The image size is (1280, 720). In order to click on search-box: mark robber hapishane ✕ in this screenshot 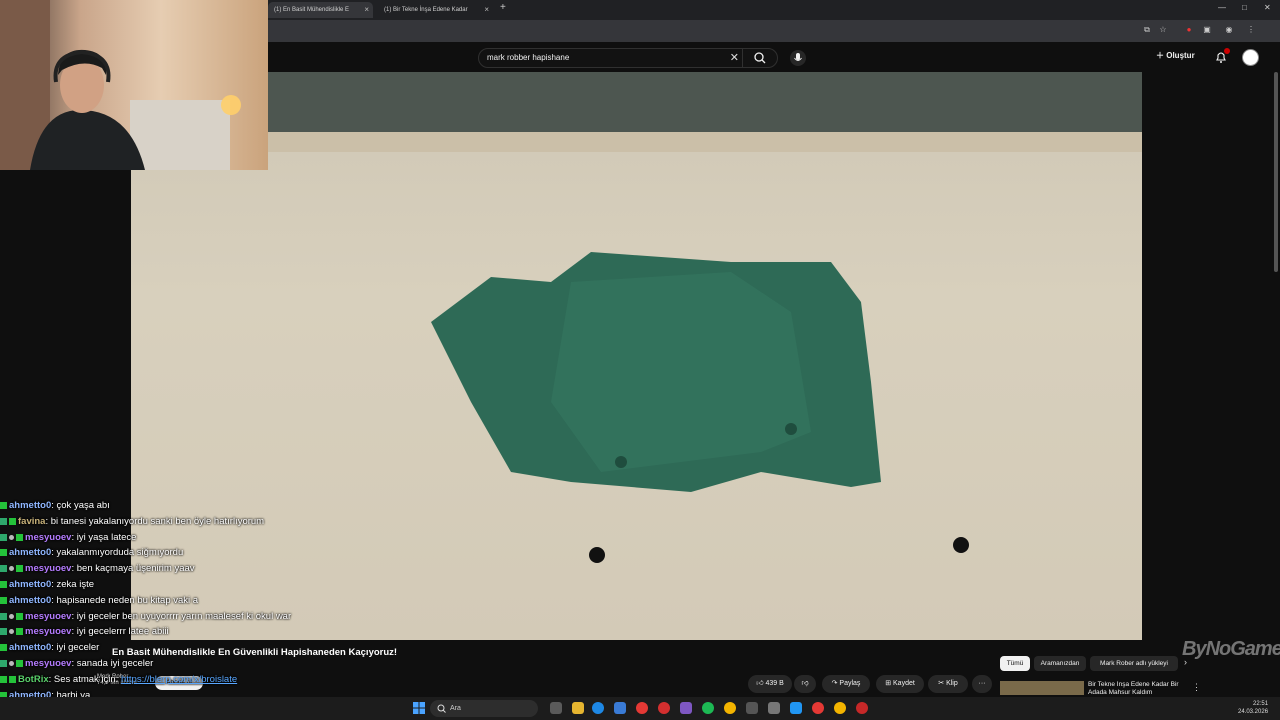, I will do `click(628, 58)`.